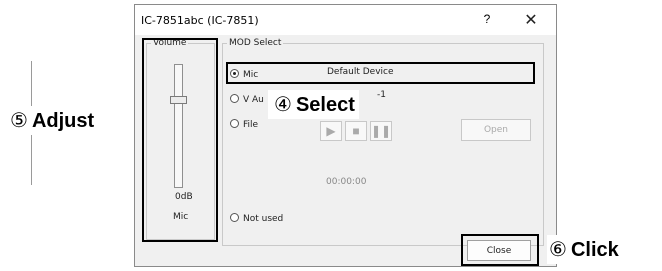 This screenshot has width=662, height=271. Describe the element at coordinates (63, 121) in the screenshot. I see `callout-adjust-text: Adjust` at that location.